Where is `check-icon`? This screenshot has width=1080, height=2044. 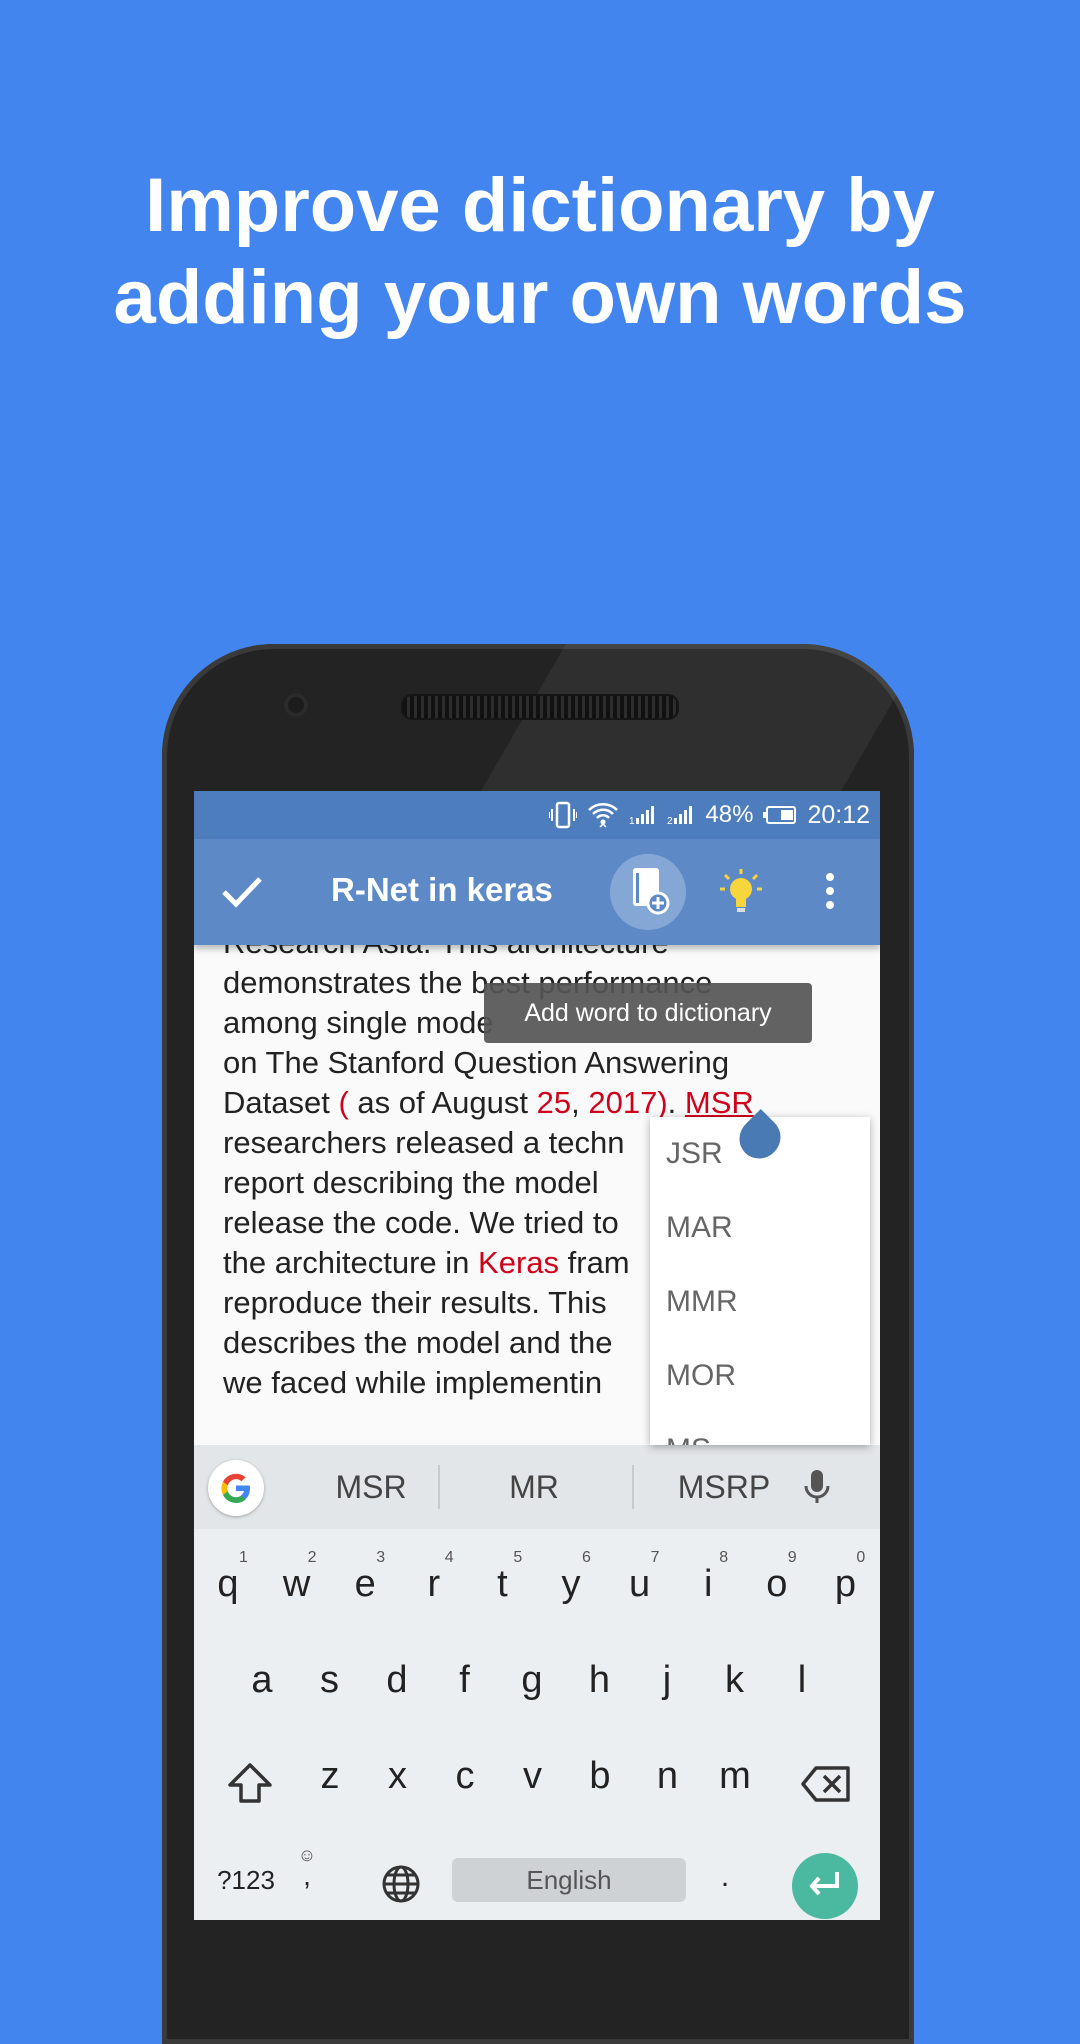 check-icon is located at coordinates (242, 893).